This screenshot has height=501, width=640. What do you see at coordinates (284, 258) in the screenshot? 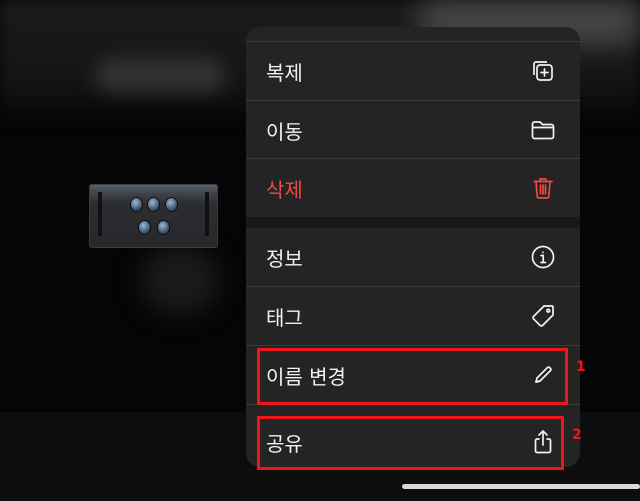
I see `menu-item-label: 정보` at bounding box center [284, 258].